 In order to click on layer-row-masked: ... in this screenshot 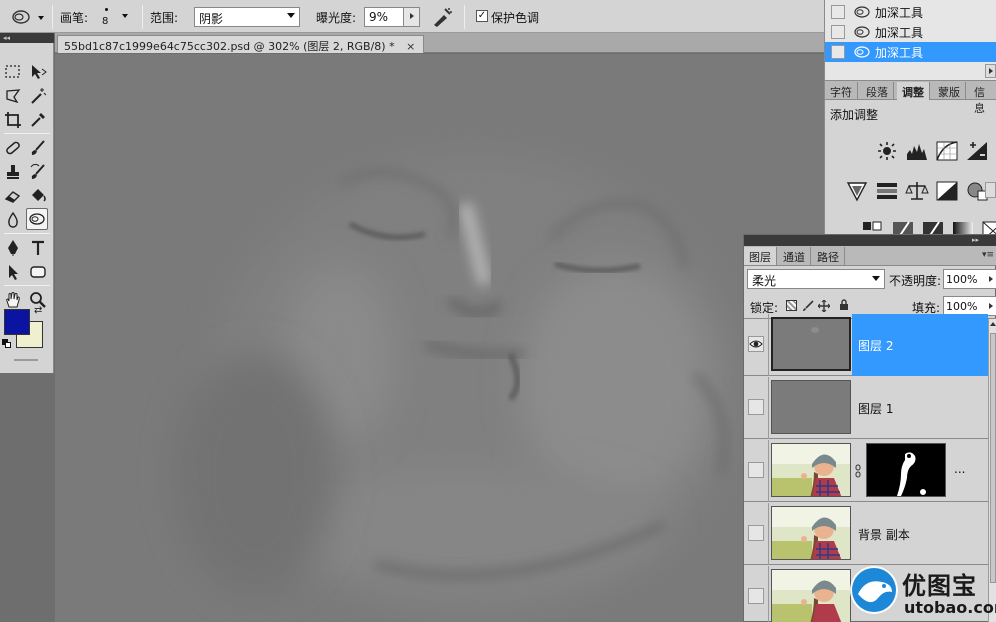, I will do `click(866, 471)`.